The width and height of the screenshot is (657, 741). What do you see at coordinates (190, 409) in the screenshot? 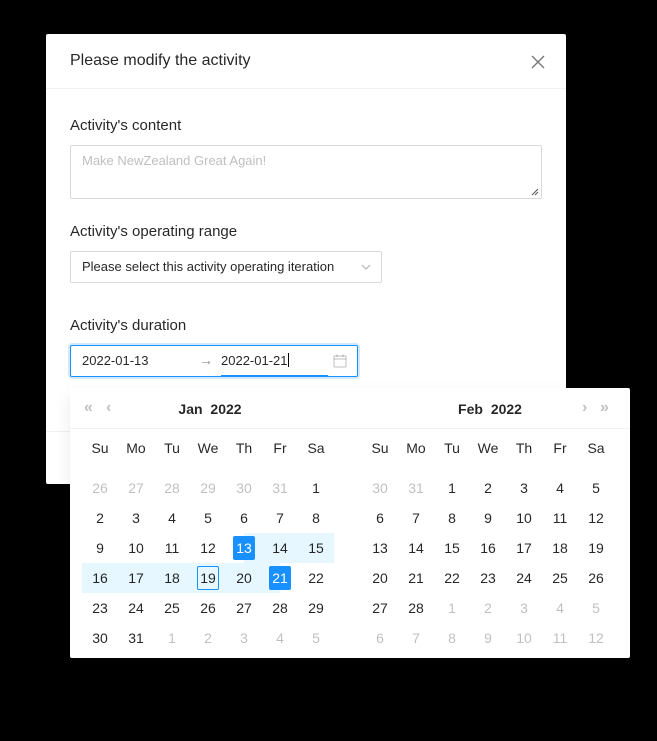
I see `month-button: Jan` at bounding box center [190, 409].